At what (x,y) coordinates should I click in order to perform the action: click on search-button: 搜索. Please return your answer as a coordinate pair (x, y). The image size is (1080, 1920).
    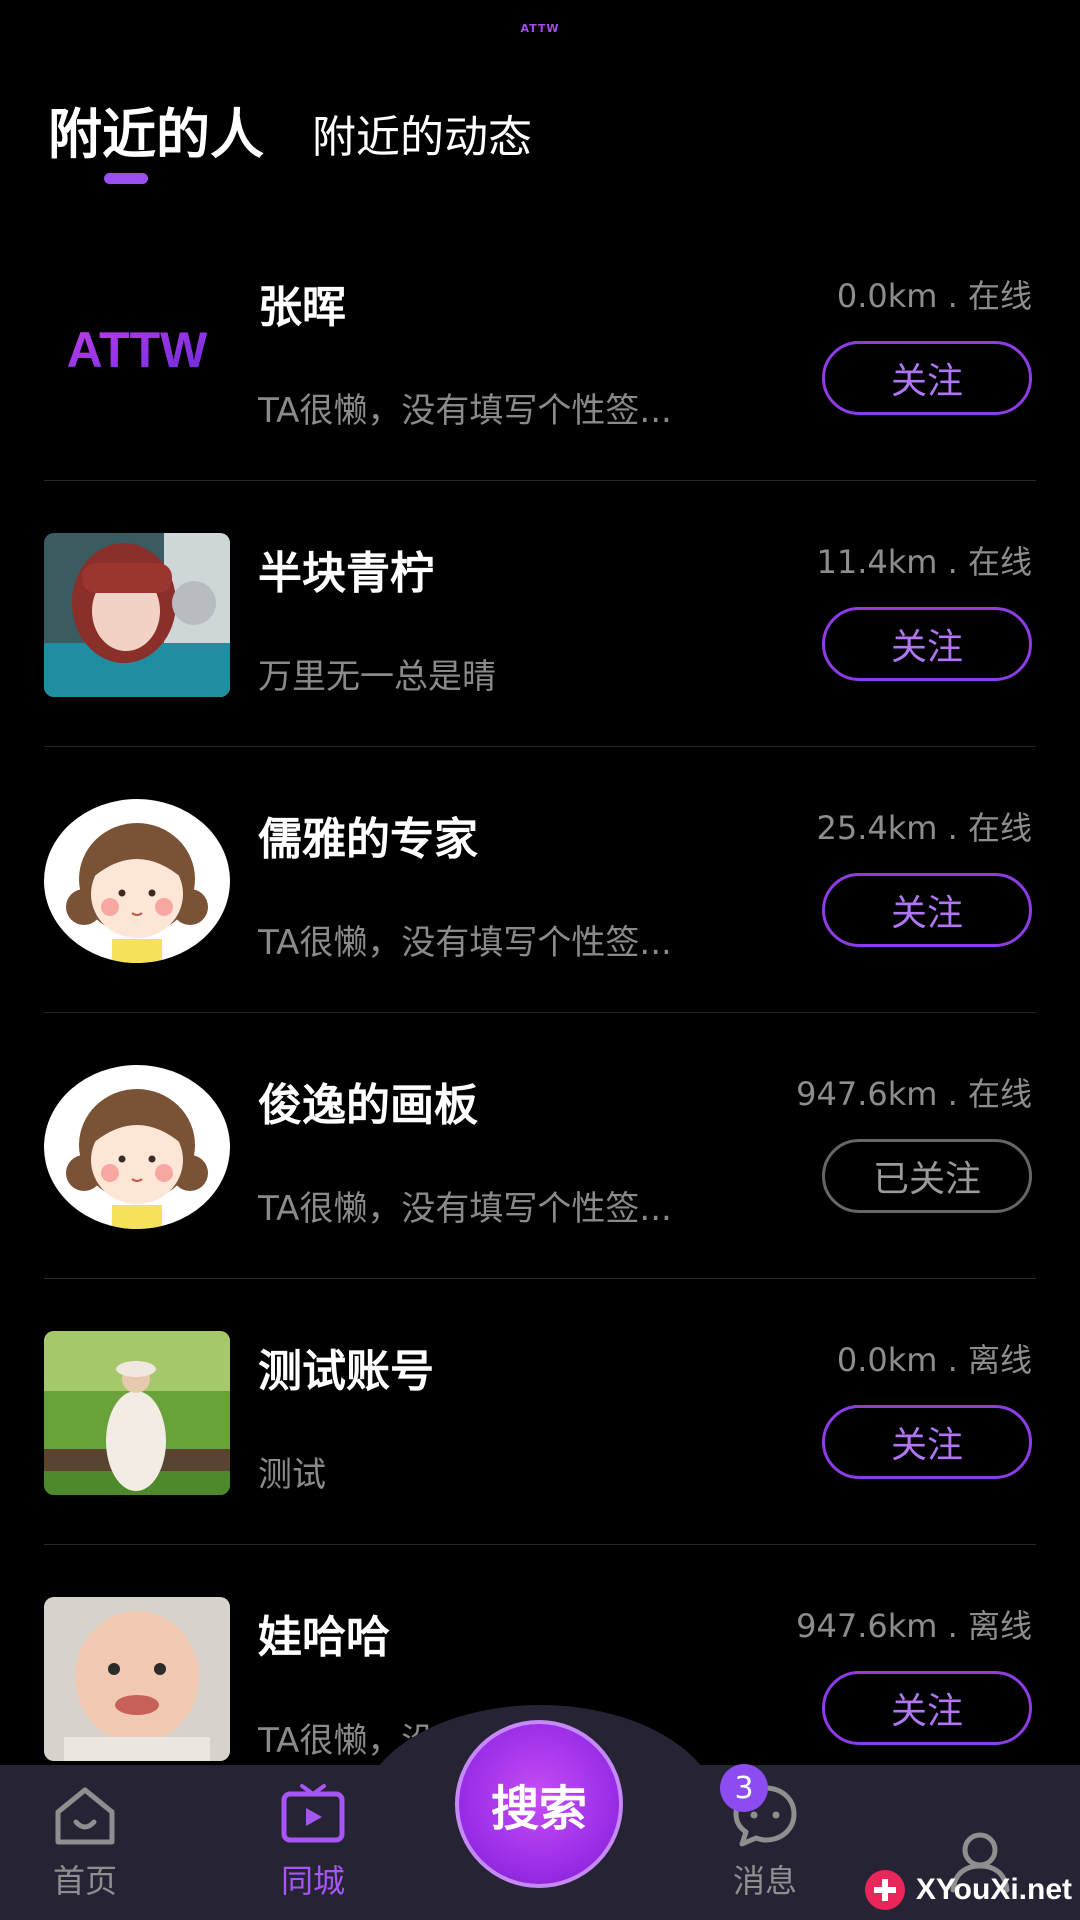
    Looking at the image, I should click on (539, 1804).